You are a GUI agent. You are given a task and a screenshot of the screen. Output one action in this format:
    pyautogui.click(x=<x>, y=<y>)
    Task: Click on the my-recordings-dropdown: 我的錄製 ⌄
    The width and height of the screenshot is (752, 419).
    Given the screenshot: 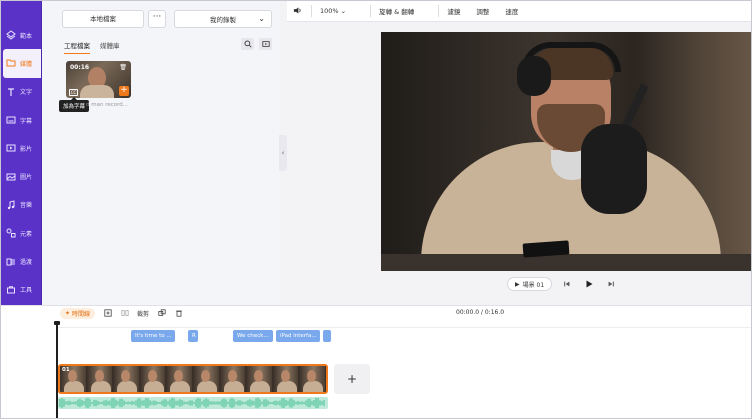 What is the action you would take?
    pyautogui.click(x=223, y=19)
    